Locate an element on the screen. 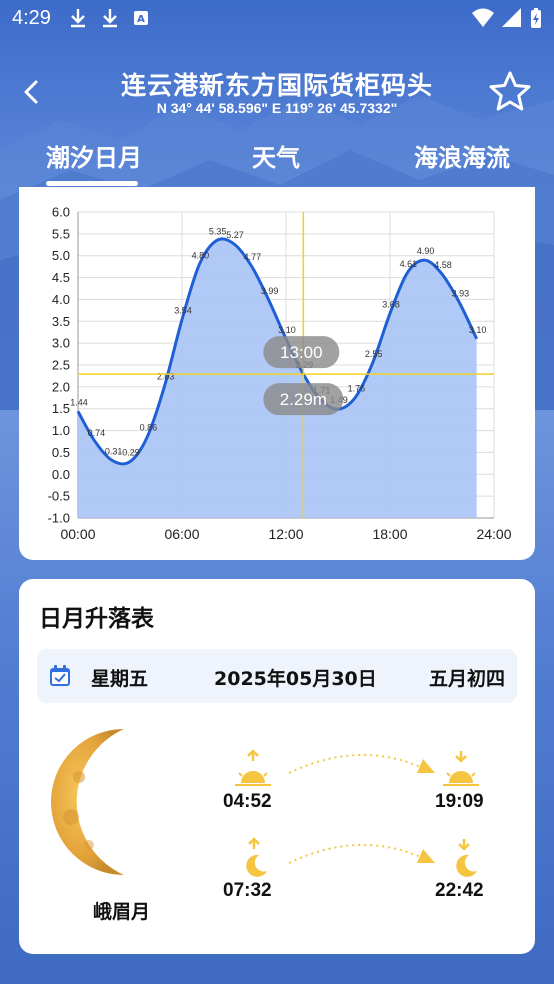  tab-bar: 潮汐日月 天气 海浪海流 is located at coordinates (277, 162).